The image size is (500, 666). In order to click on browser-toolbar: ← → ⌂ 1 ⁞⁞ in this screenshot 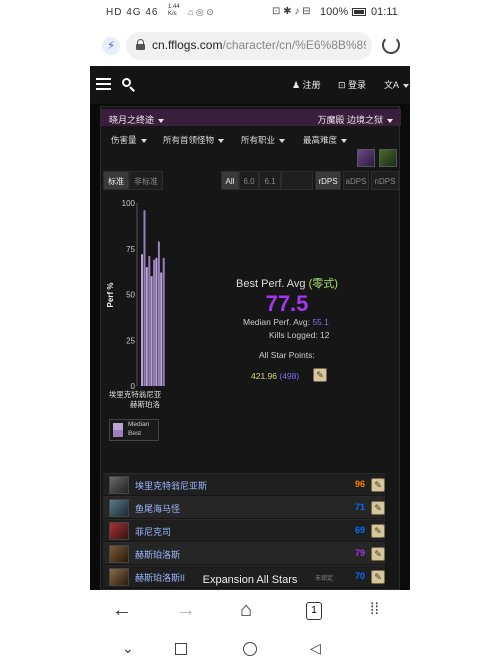, I will do `click(250, 611)`.